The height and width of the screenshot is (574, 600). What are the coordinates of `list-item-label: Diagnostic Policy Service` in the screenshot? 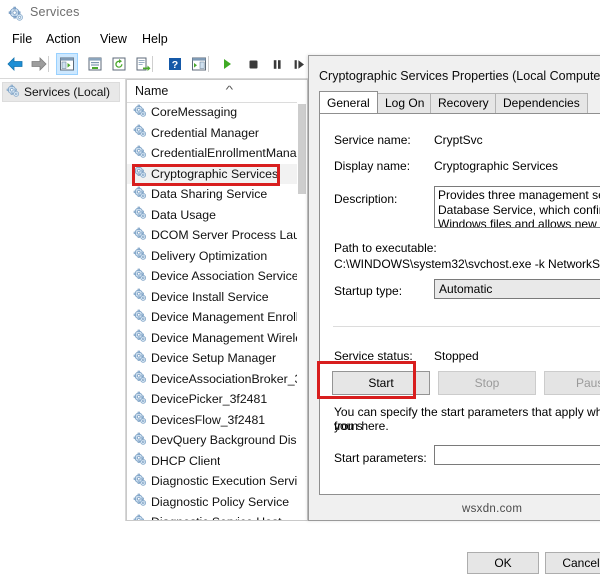 It's located at (220, 501).